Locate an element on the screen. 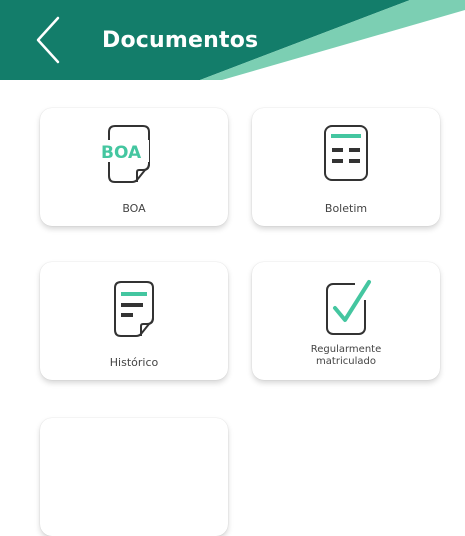 The width and height of the screenshot is (465, 536). label-line-2: matriculado is located at coordinates (346, 361).